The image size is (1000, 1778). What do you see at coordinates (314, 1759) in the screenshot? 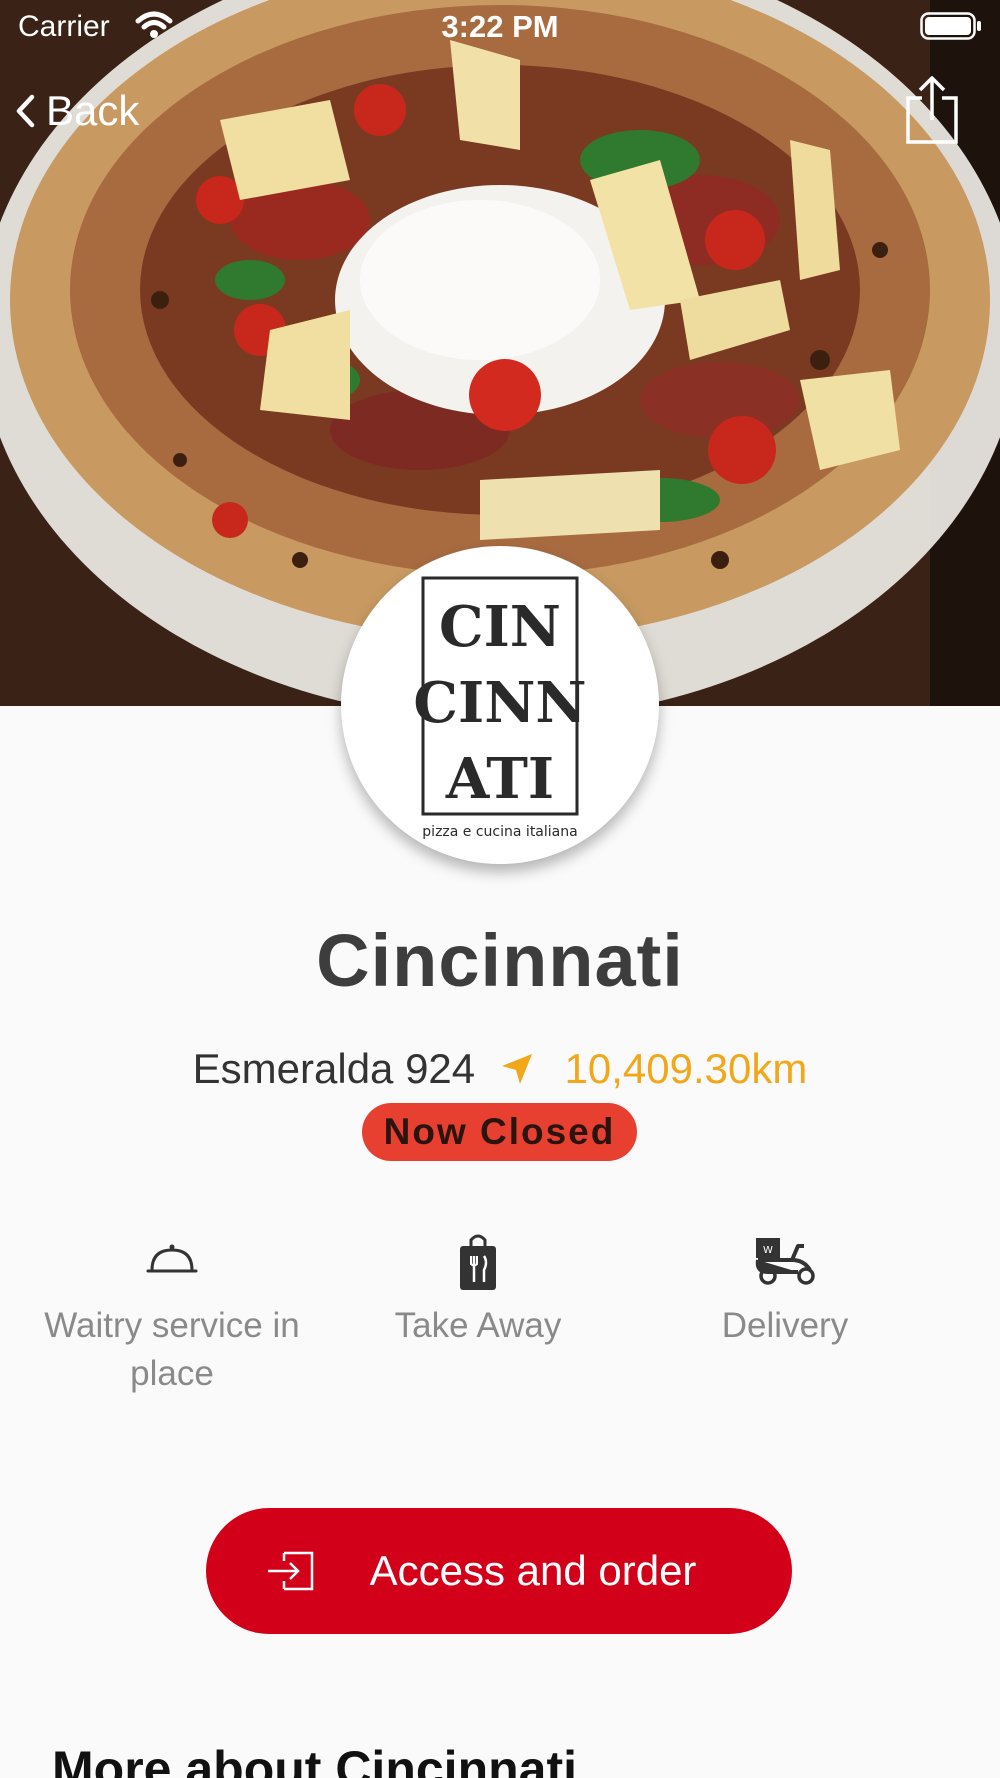
I see `more-about-heading: More about Cincinnati` at bounding box center [314, 1759].